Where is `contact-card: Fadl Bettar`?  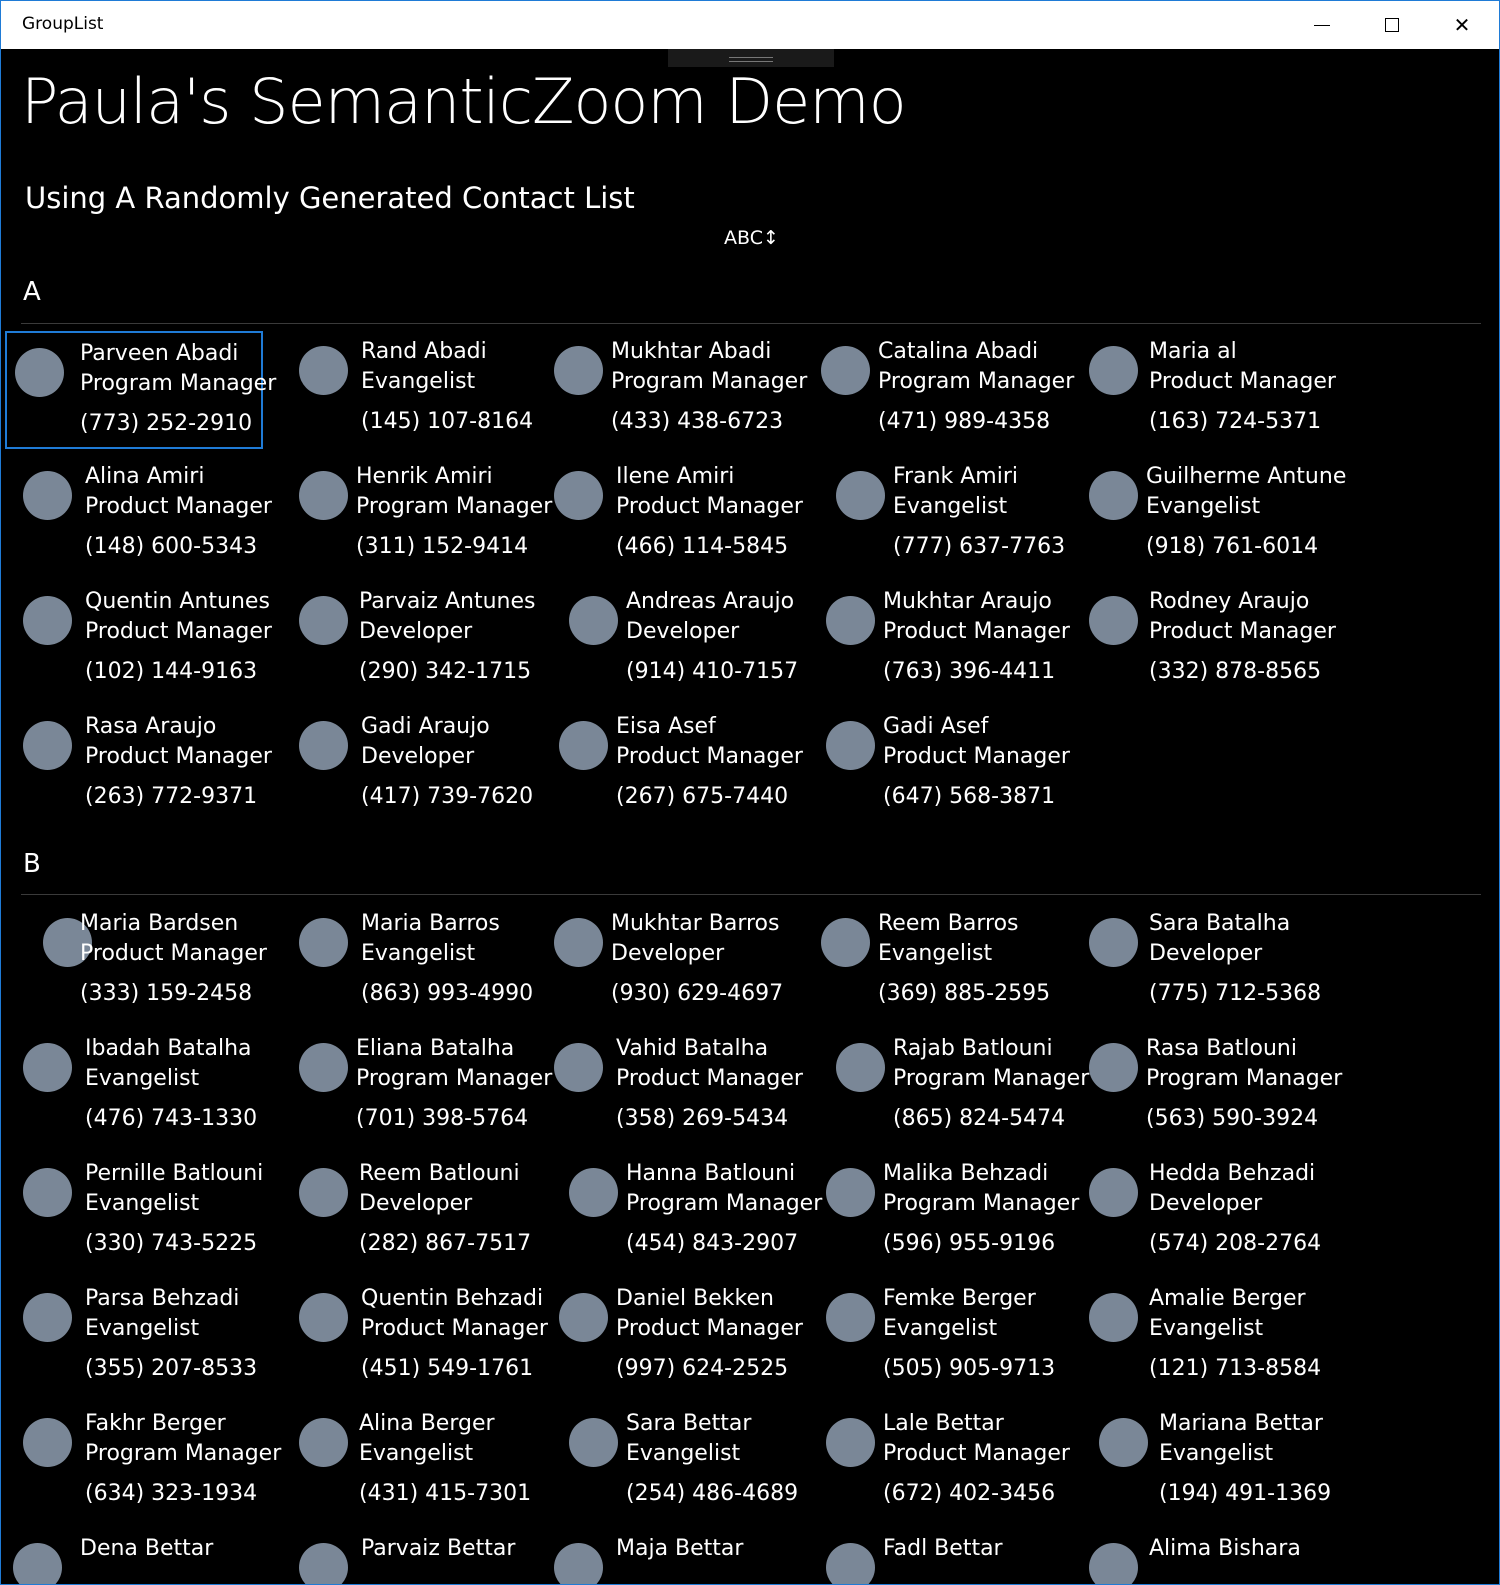 contact-card: Fadl Bettar is located at coordinates (940, 1556).